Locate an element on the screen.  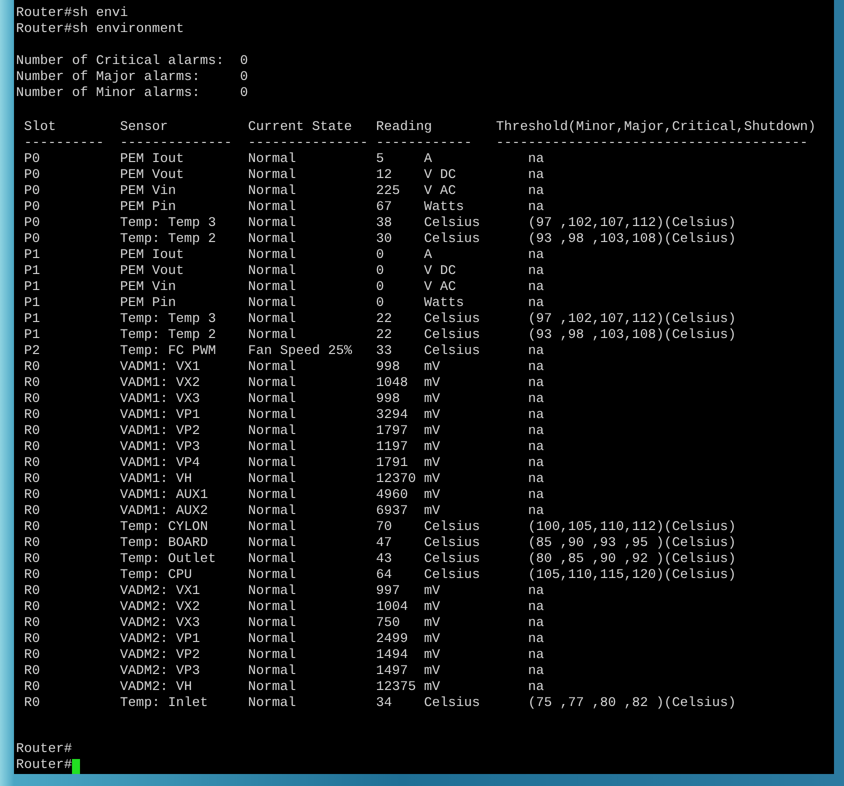
state-header: Current State is located at coordinates (300, 127).